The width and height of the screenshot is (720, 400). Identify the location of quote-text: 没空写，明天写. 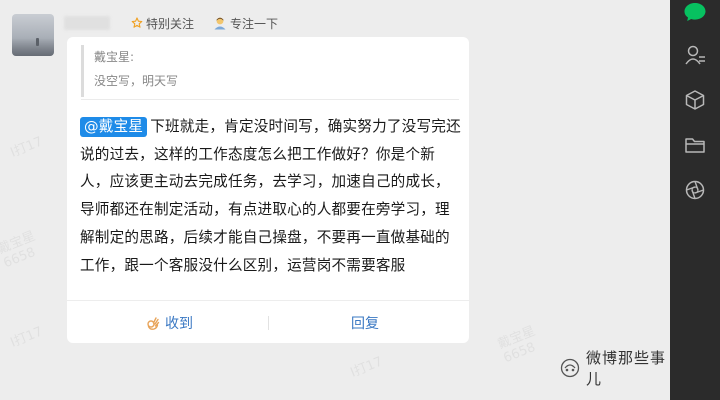
(136, 81).